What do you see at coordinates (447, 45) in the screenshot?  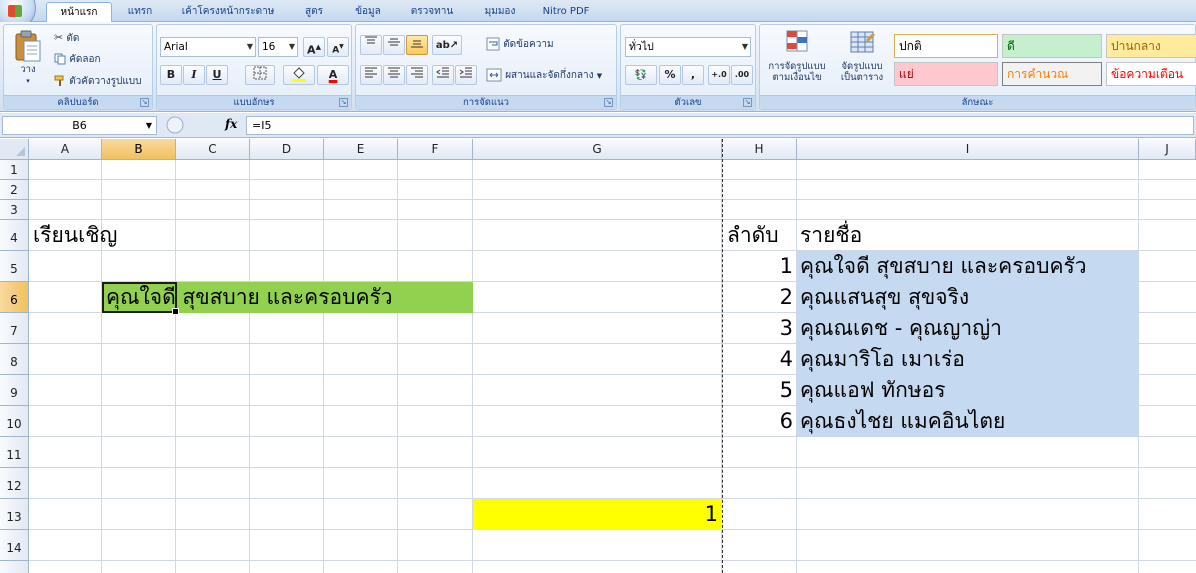 I see `orientation-button: ab↗` at bounding box center [447, 45].